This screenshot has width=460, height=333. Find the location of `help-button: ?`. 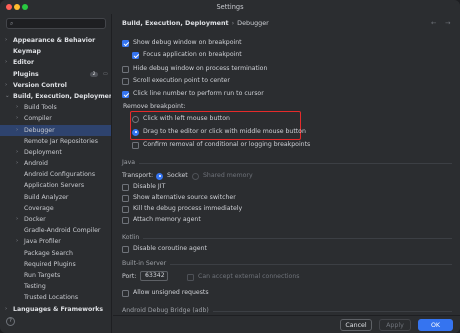

help-button: ? is located at coordinates (10, 321).